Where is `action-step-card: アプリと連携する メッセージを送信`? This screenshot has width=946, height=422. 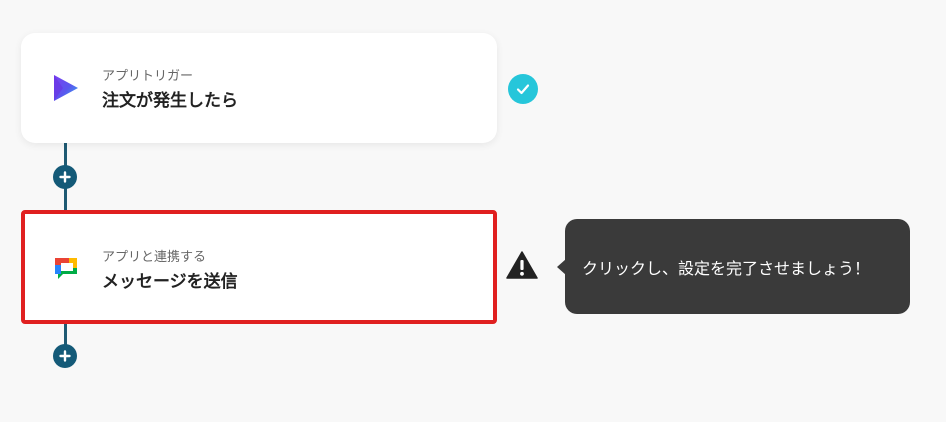
action-step-card: アプリと連携する メッセージを送信 is located at coordinates (259, 267).